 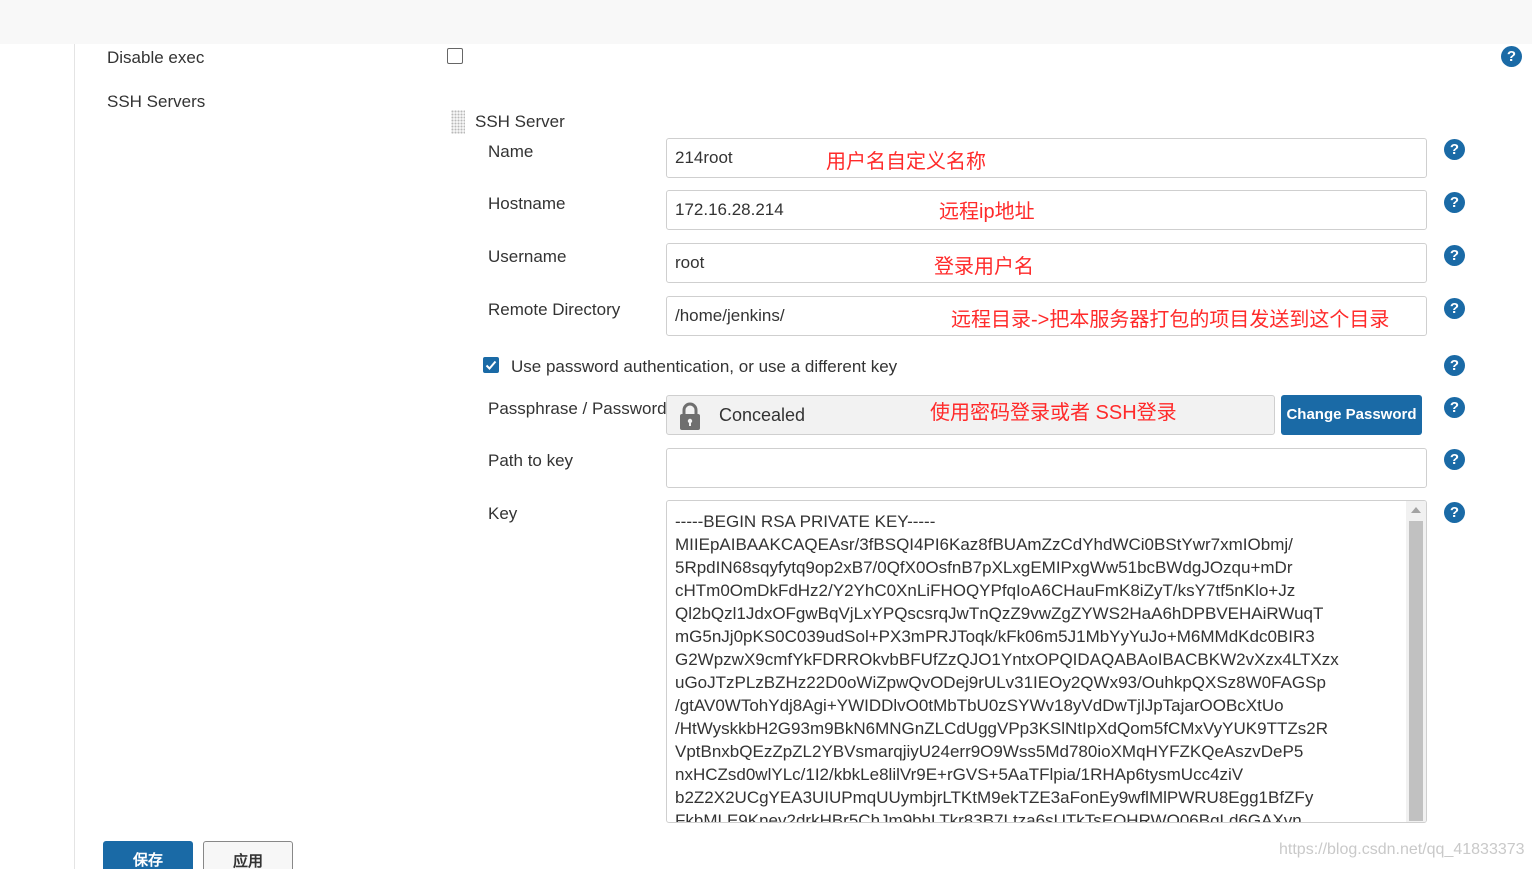 I want to click on name-input: 214root, so click(x=1046, y=158).